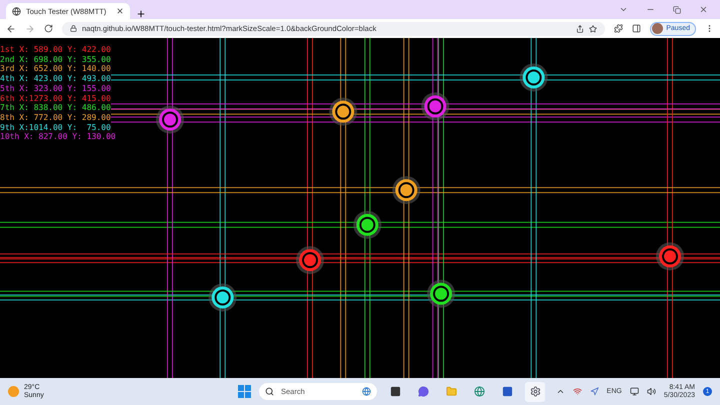  I want to click on side-panel-icon, so click(637, 28).